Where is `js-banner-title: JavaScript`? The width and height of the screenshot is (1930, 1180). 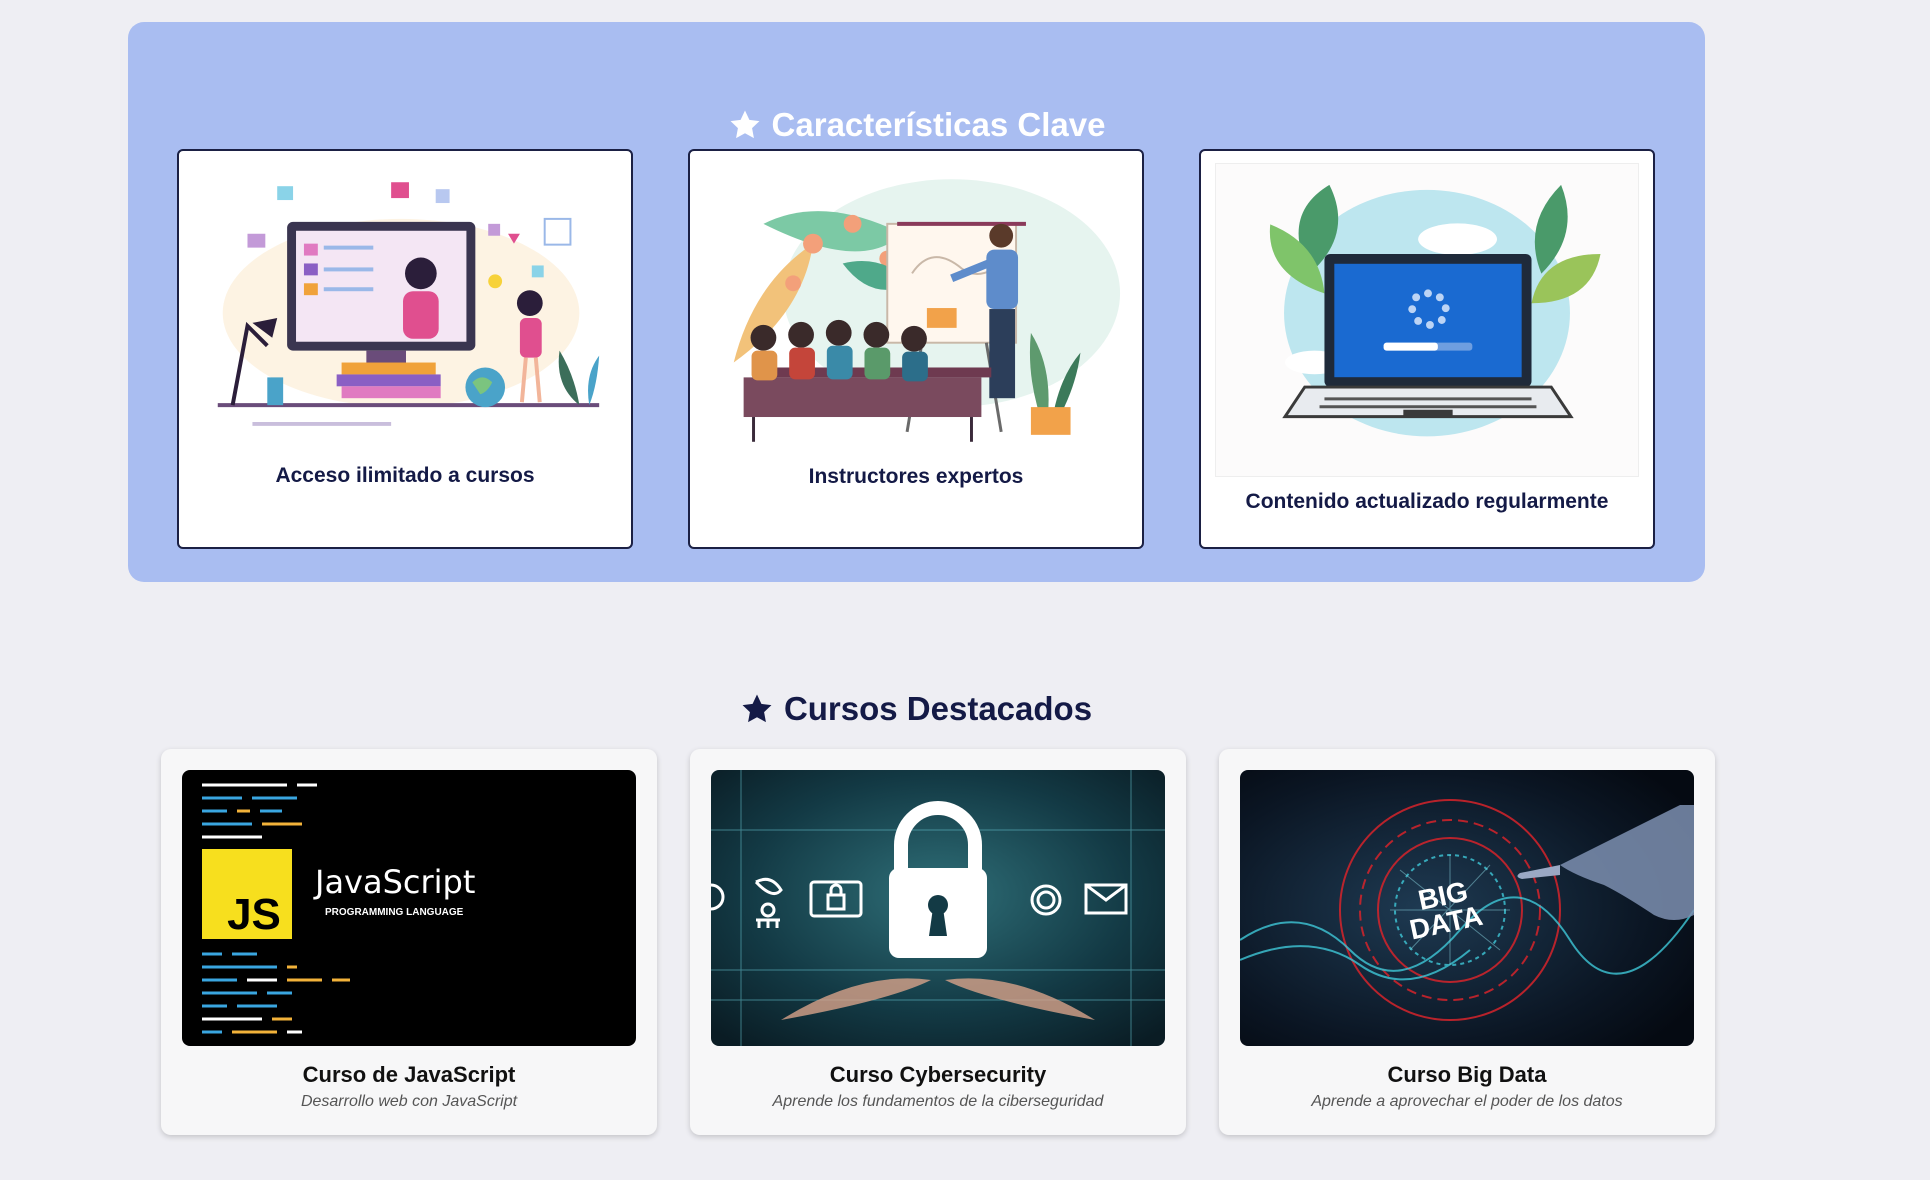
js-banner-title: JavaScript is located at coordinates (394, 882).